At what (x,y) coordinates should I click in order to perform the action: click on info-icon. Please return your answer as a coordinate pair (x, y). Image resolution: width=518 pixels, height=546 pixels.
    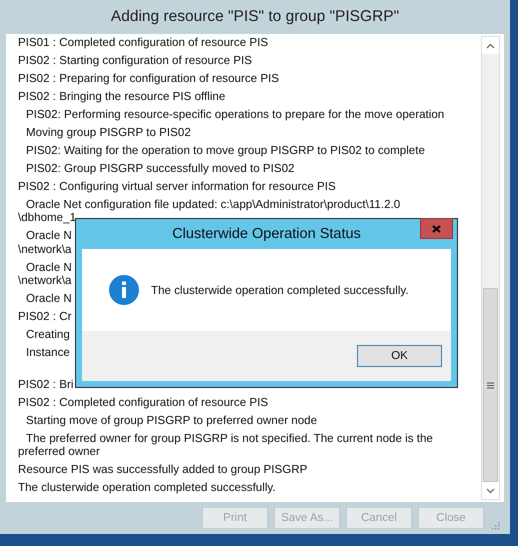
    Looking at the image, I should click on (124, 290).